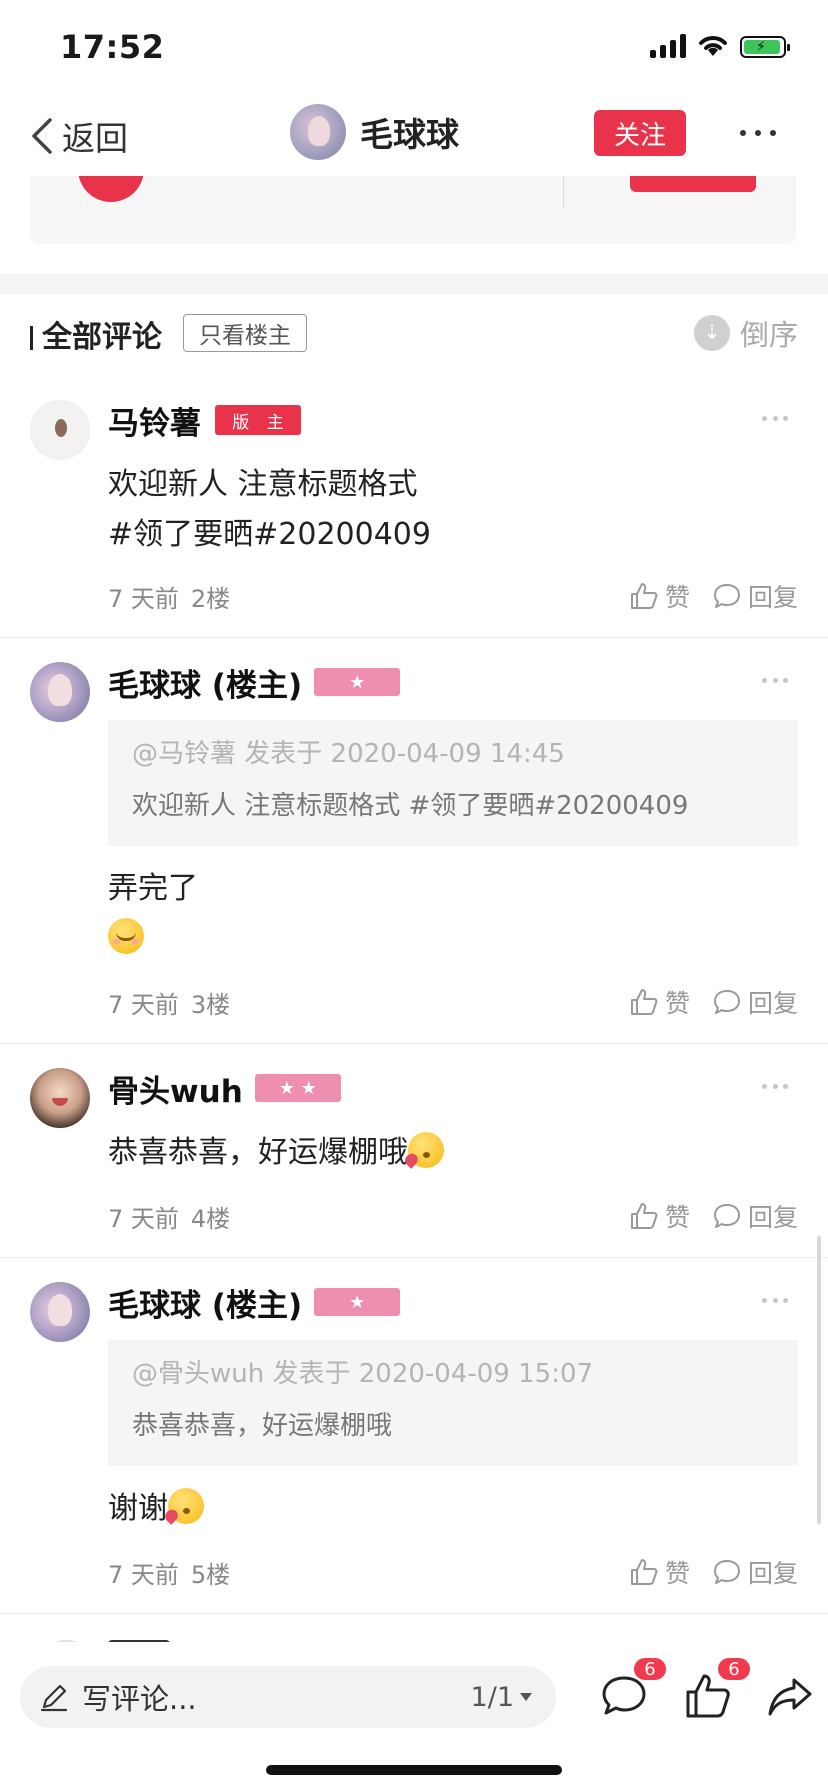 This screenshot has height=1792, width=828. I want to click on comment-author-row: 骨头wuh ★ ★, so click(224, 1088).